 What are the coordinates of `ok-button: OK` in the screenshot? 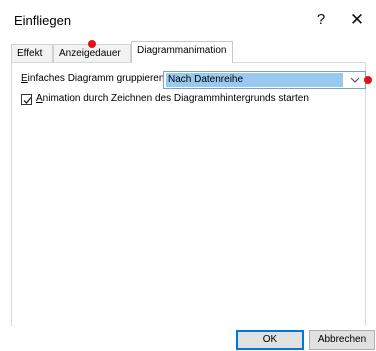 It's located at (270, 340).